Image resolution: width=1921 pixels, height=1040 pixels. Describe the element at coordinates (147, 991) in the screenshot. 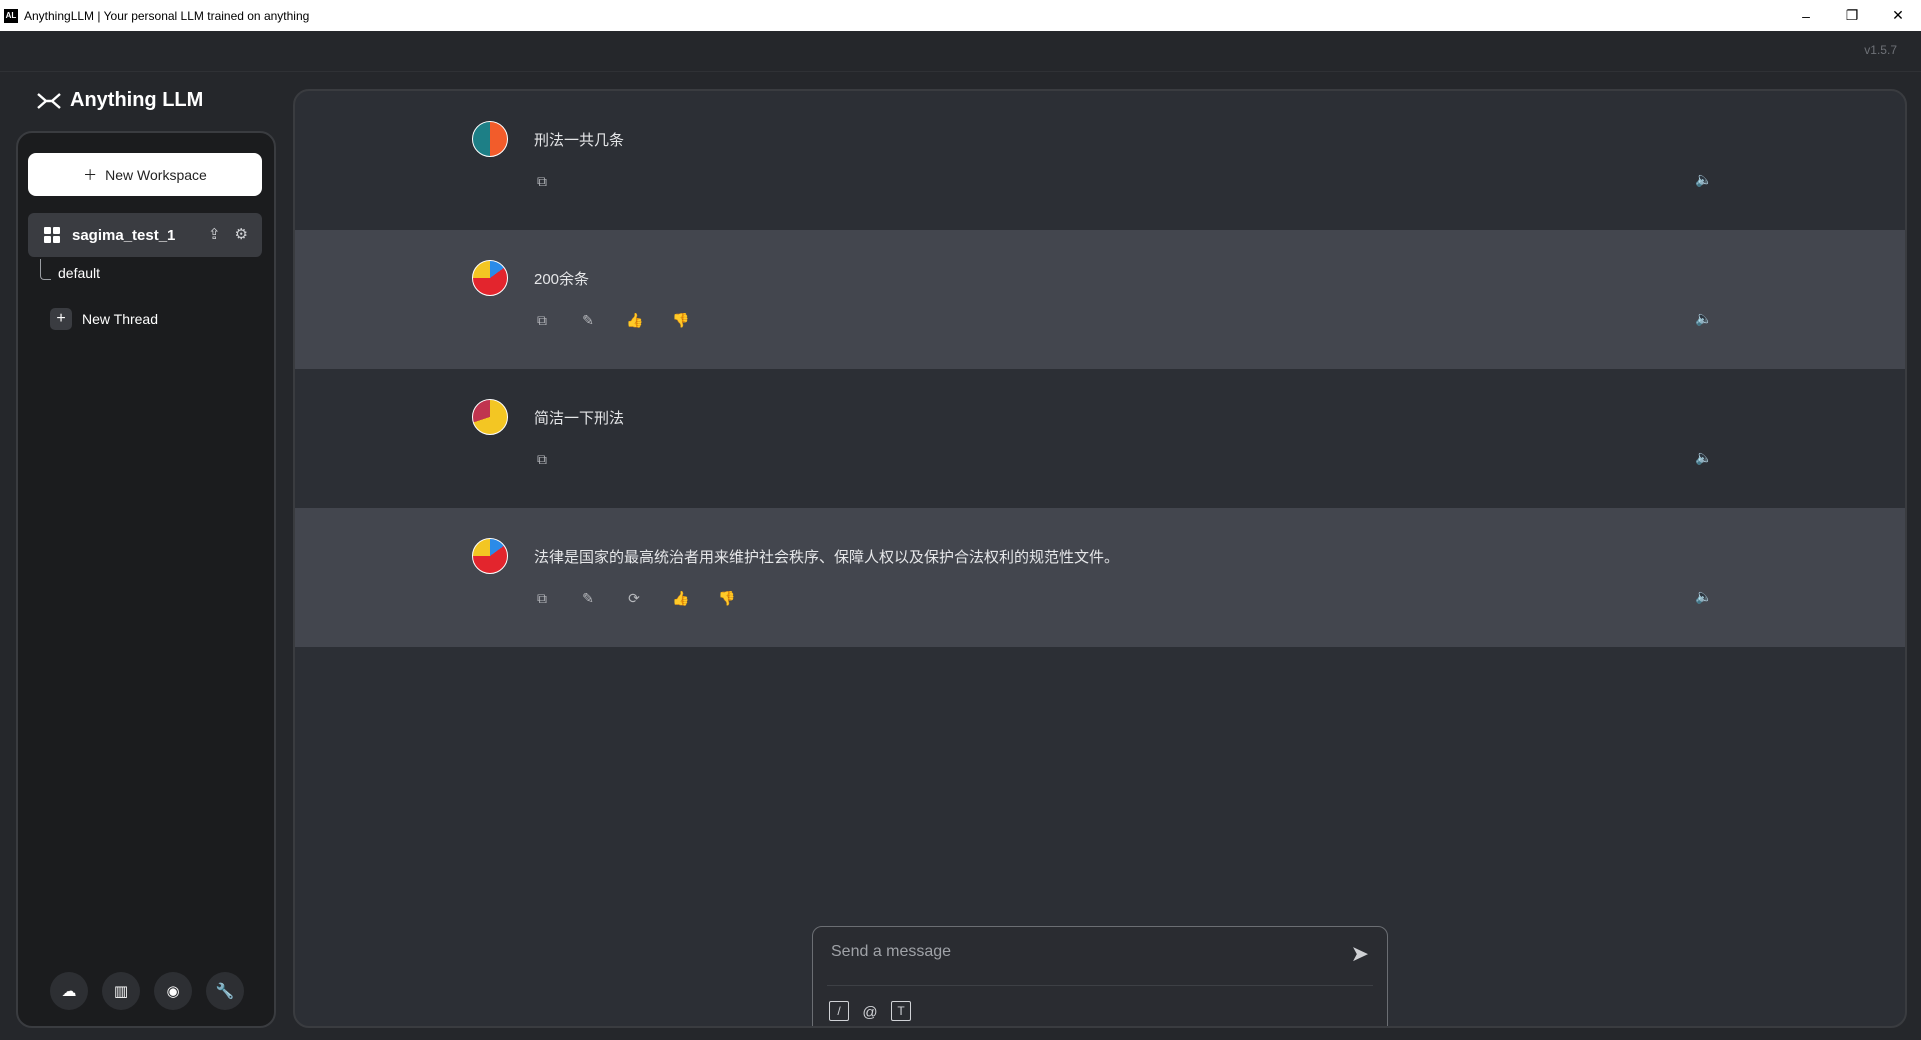

I see `sidebar-footer: ☁ ▥ ◉ 🔧` at that location.